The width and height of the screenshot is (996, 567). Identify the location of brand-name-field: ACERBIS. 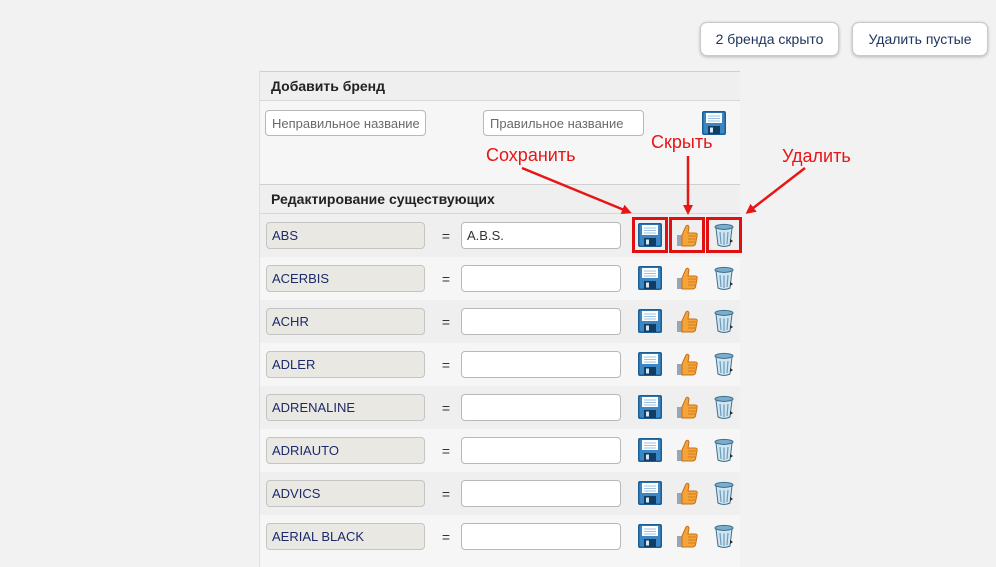
(345, 278).